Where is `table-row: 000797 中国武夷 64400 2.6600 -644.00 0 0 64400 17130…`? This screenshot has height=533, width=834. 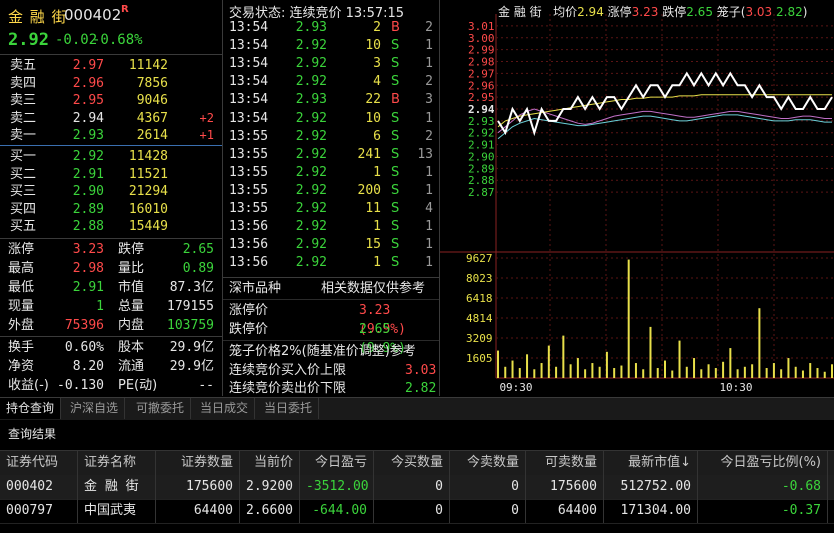
table-row: 000797 中国武夷 64400 2.6600 -644.00 0 0 64400 17130… is located at coordinates (417, 511).